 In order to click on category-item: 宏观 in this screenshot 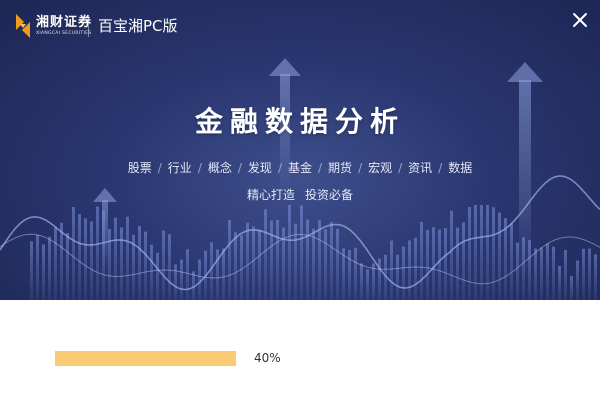, I will do `click(380, 168)`.